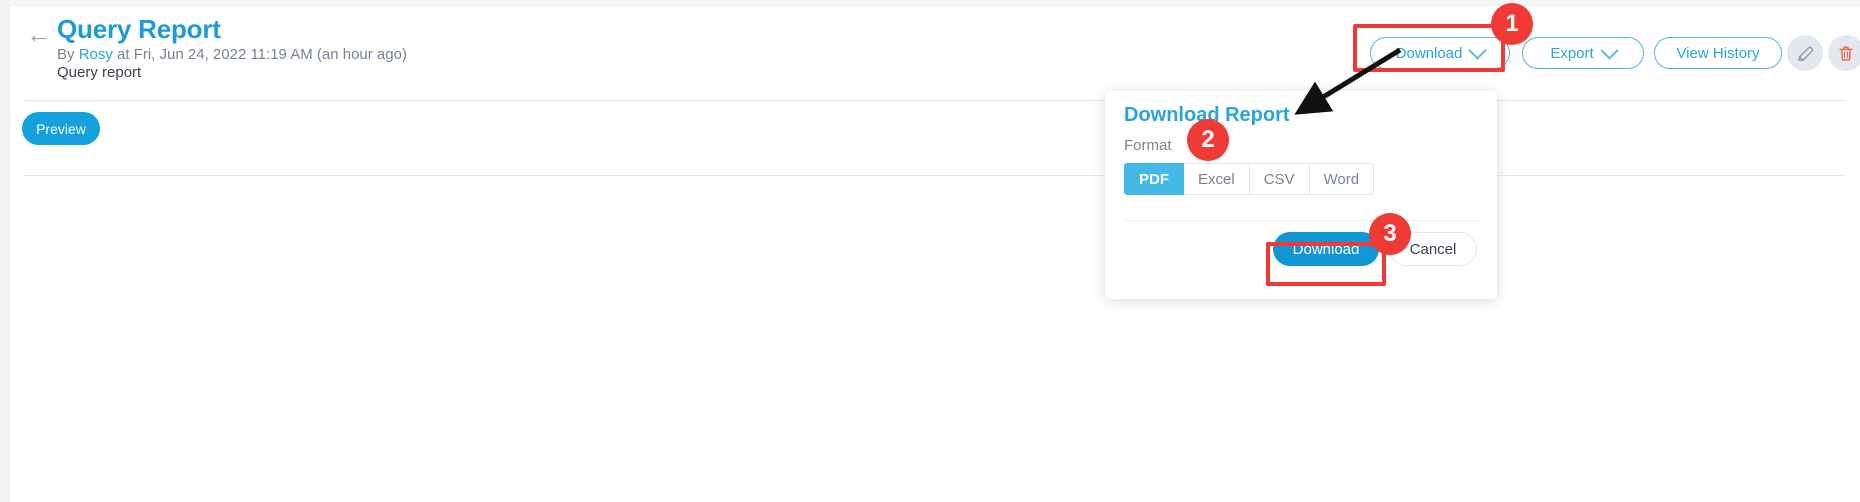 The image size is (1860, 502). What do you see at coordinates (1301, 220) in the screenshot?
I see `dialog-divider` at bounding box center [1301, 220].